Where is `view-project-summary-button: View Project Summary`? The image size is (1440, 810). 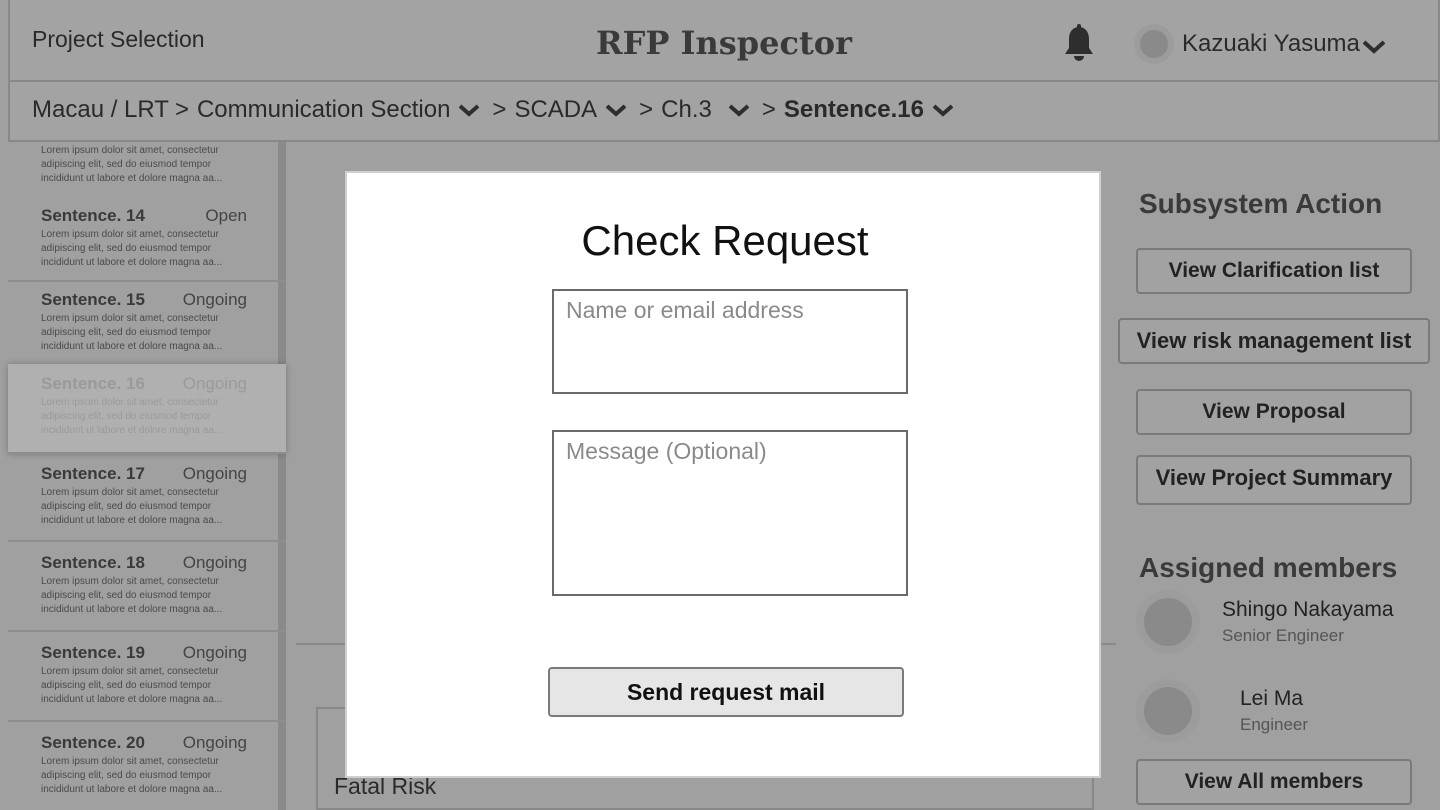
view-project-summary-button: View Project Summary is located at coordinates (1274, 480).